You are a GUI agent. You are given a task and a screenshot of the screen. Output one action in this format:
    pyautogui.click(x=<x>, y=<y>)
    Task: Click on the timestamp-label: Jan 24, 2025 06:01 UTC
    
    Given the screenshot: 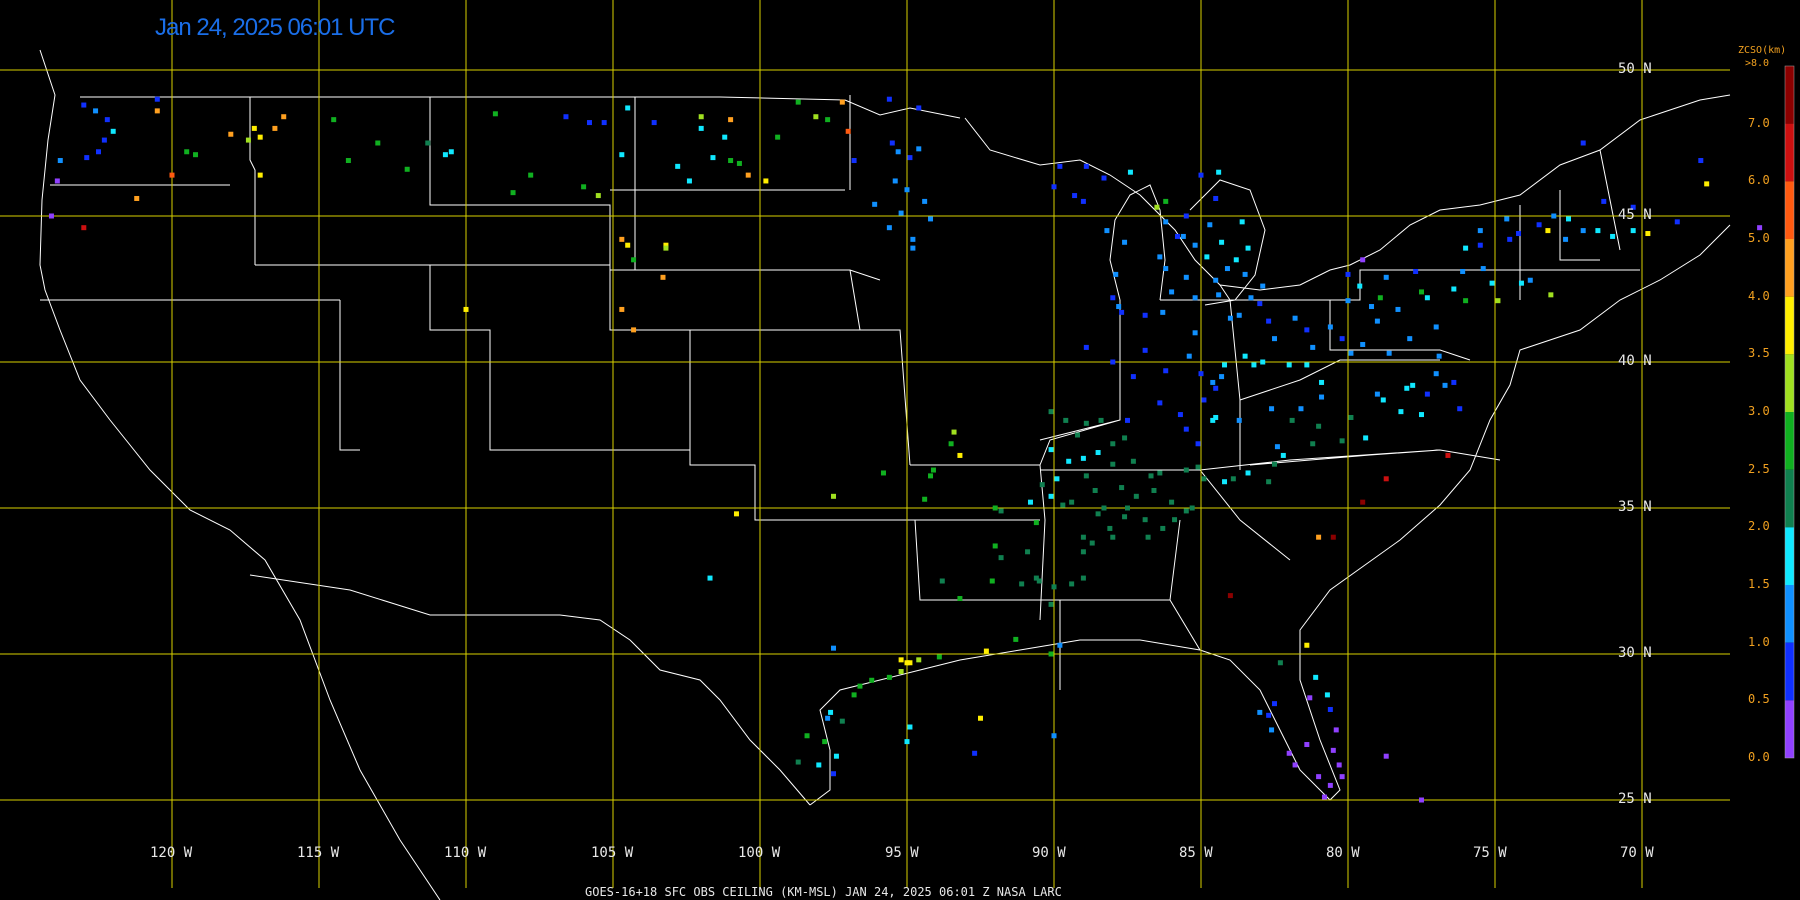 What is the action you would take?
    pyautogui.click(x=275, y=27)
    